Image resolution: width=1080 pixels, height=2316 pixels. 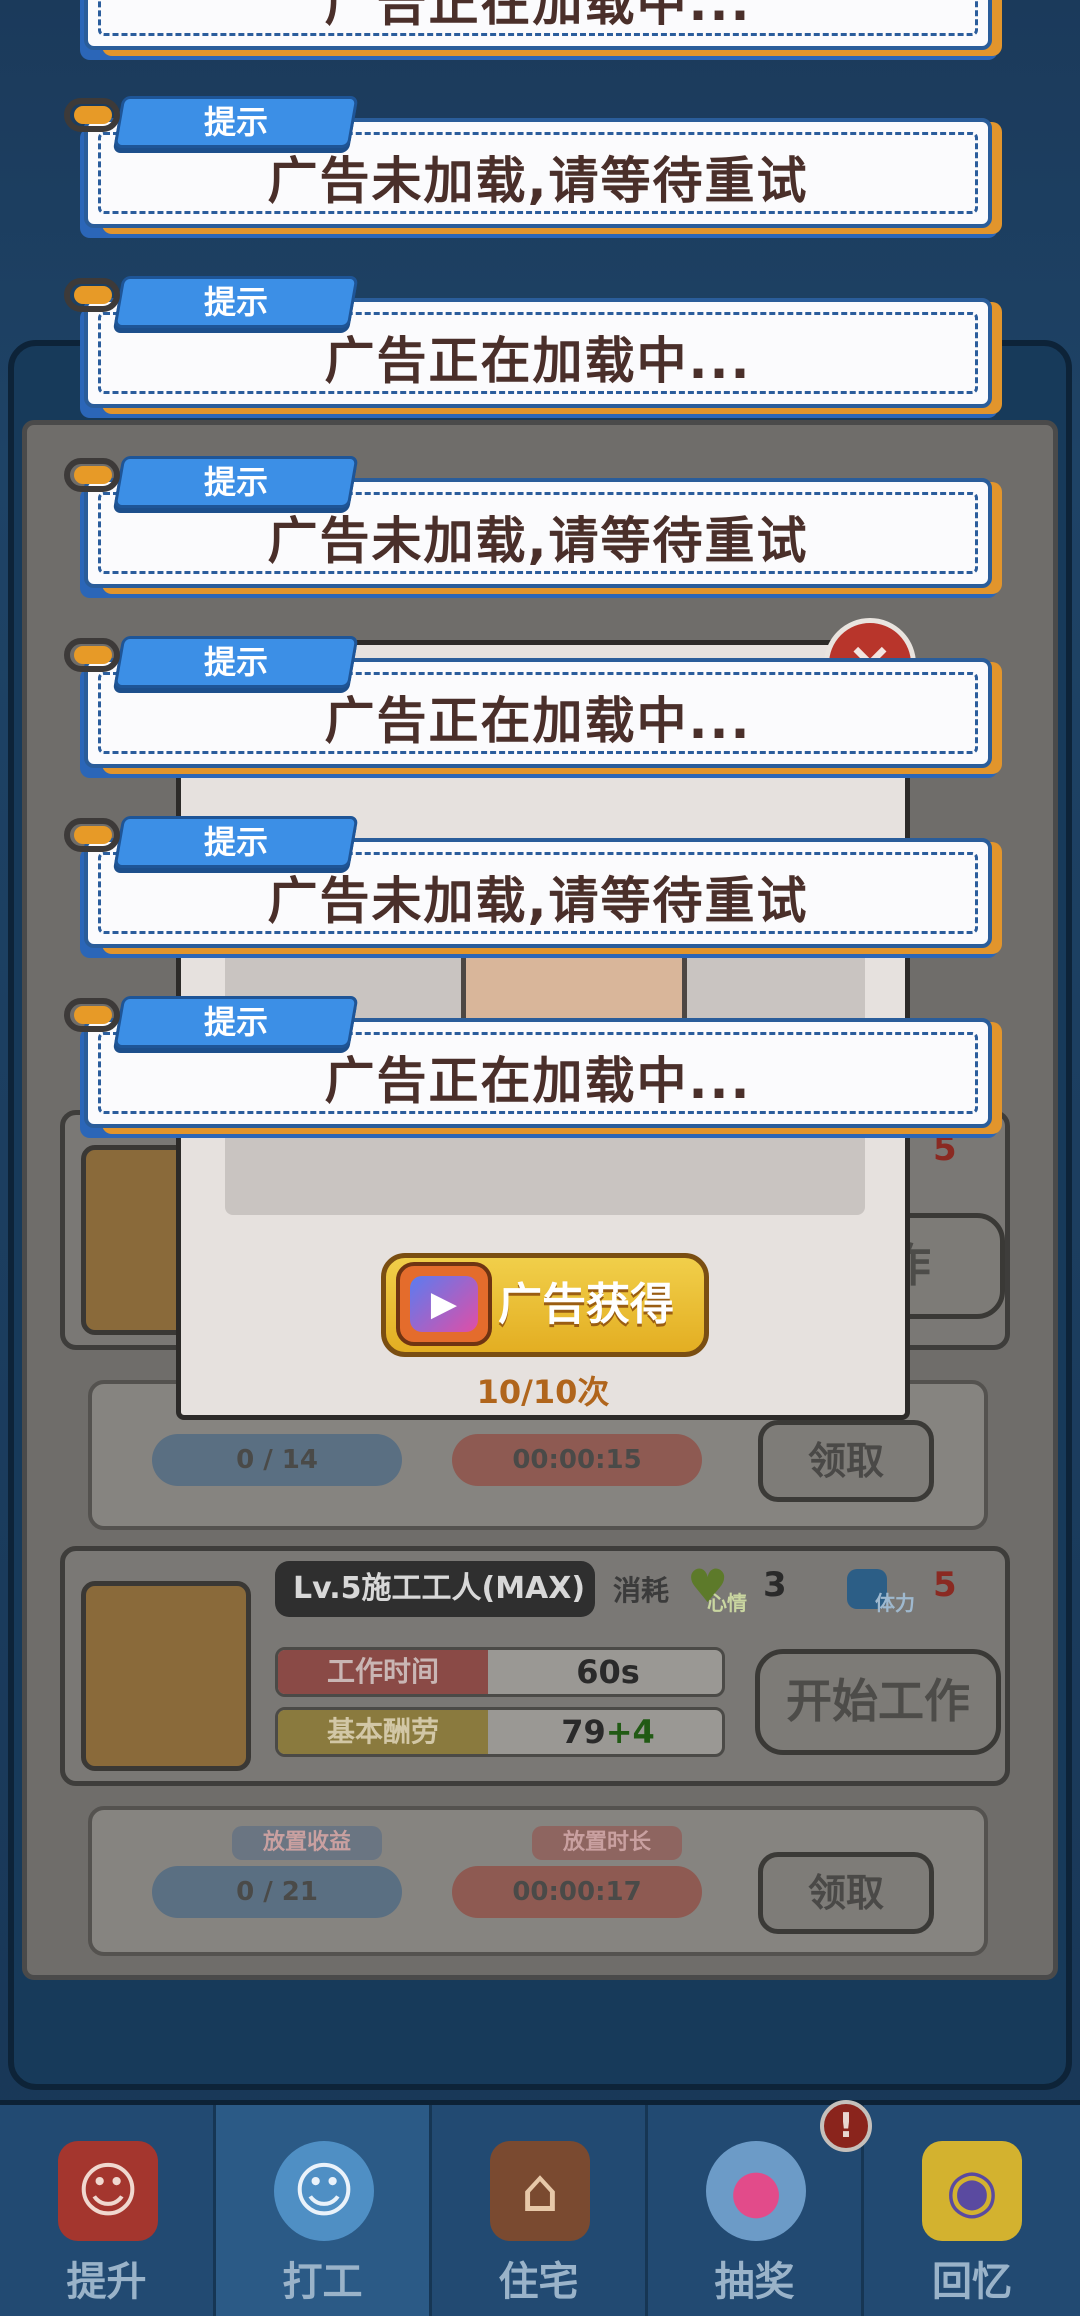 What do you see at coordinates (577, 1460) in the screenshot?
I see `job1-idle-time: 00:00:15` at bounding box center [577, 1460].